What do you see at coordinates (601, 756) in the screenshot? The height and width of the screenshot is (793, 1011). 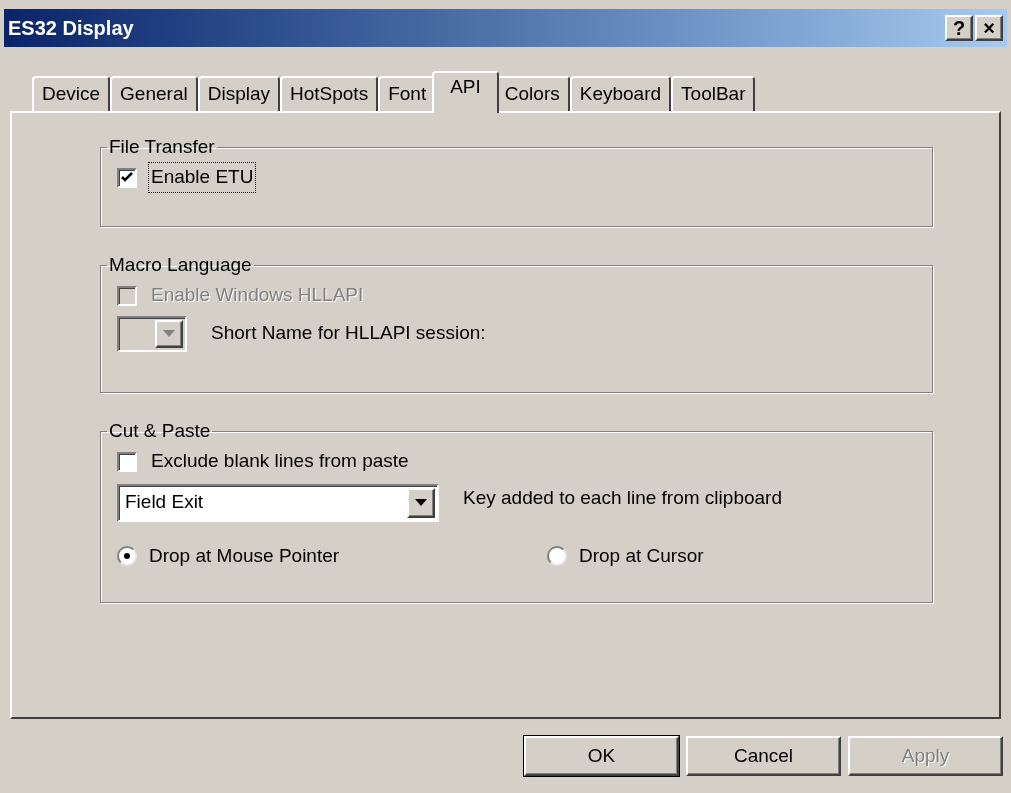 I see `dialog-button: OK` at bounding box center [601, 756].